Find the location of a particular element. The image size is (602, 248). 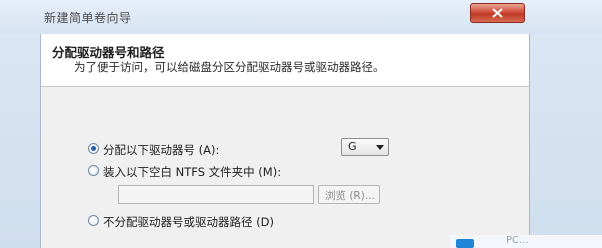

assign-letter-label: 分配以下驱动器号 (A): is located at coordinates (161, 150).